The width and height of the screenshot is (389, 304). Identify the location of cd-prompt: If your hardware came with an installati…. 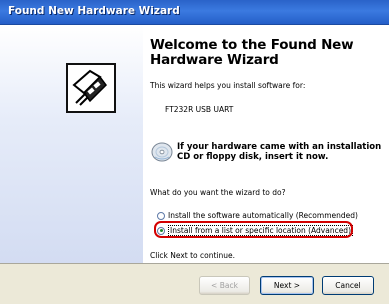
(279, 152).